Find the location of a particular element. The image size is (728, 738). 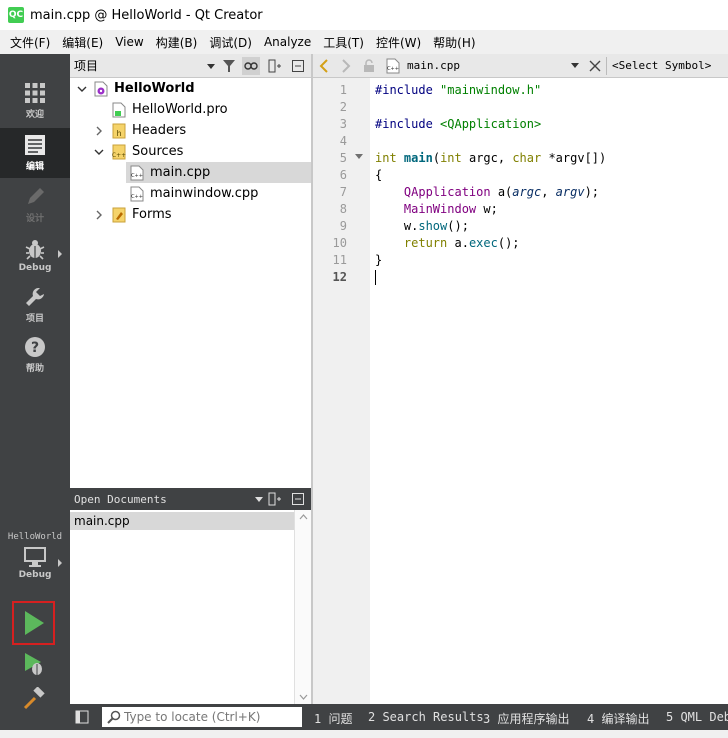

tree-item-helloworld-pro: HelloWorld.pro is located at coordinates (190, 109).